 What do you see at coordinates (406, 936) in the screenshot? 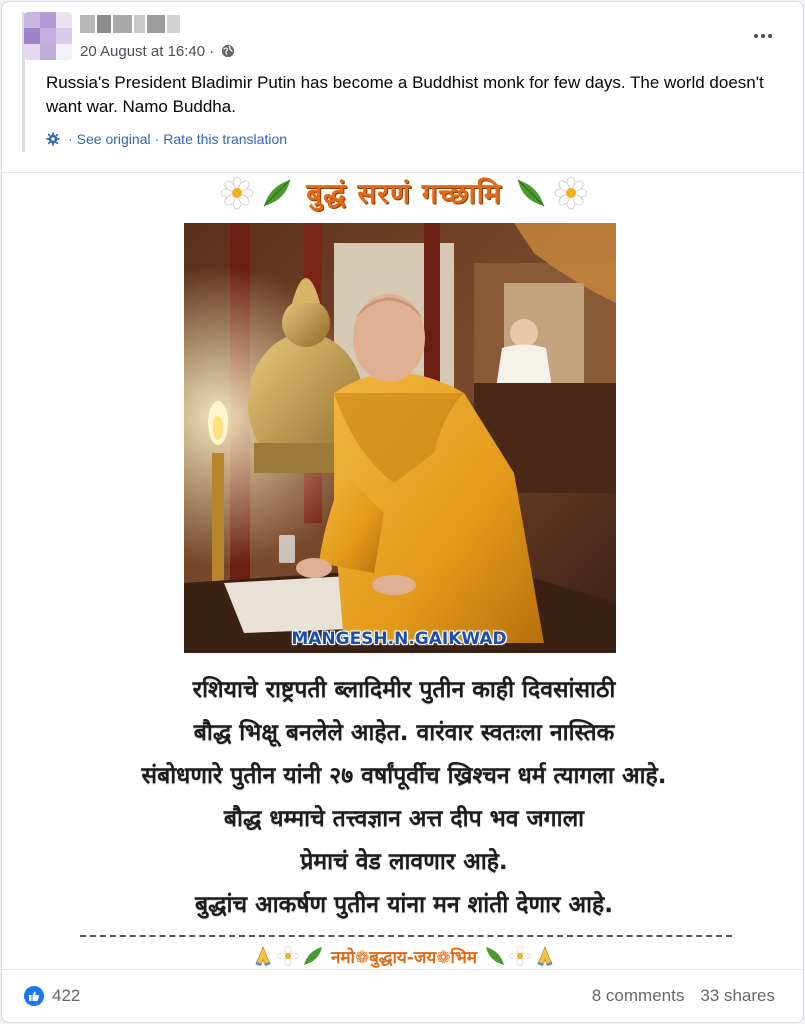
I see `dashed-divider` at bounding box center [406, 936].